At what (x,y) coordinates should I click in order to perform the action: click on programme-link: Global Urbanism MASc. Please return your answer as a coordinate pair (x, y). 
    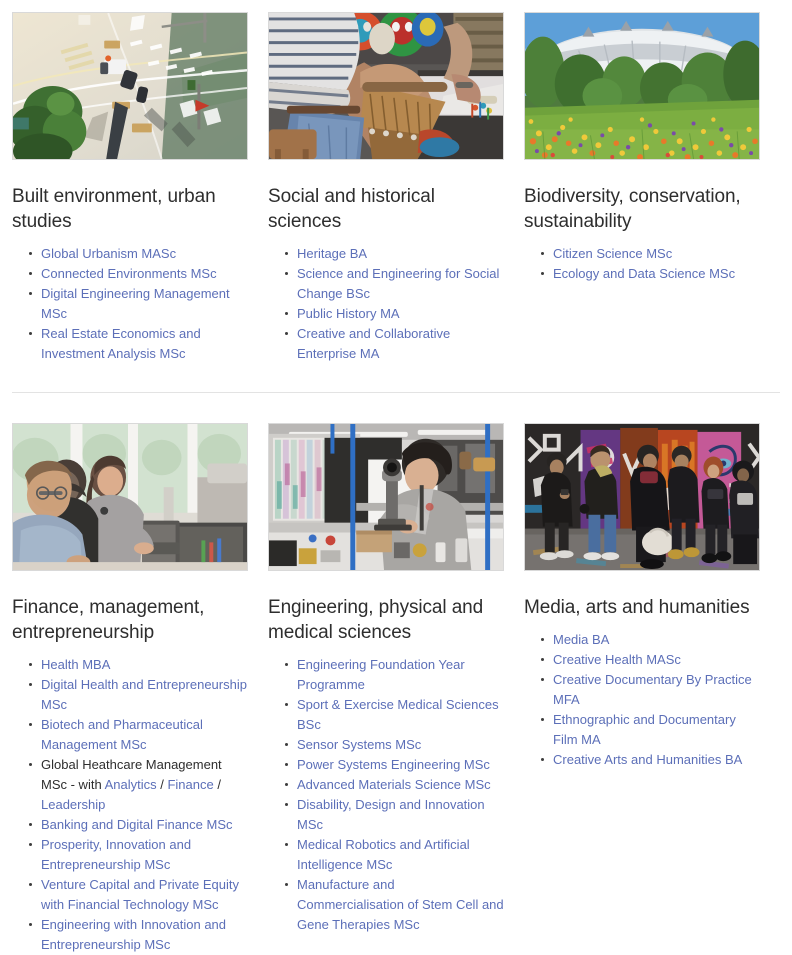
    Looking at the image, I should click on (108, 253).